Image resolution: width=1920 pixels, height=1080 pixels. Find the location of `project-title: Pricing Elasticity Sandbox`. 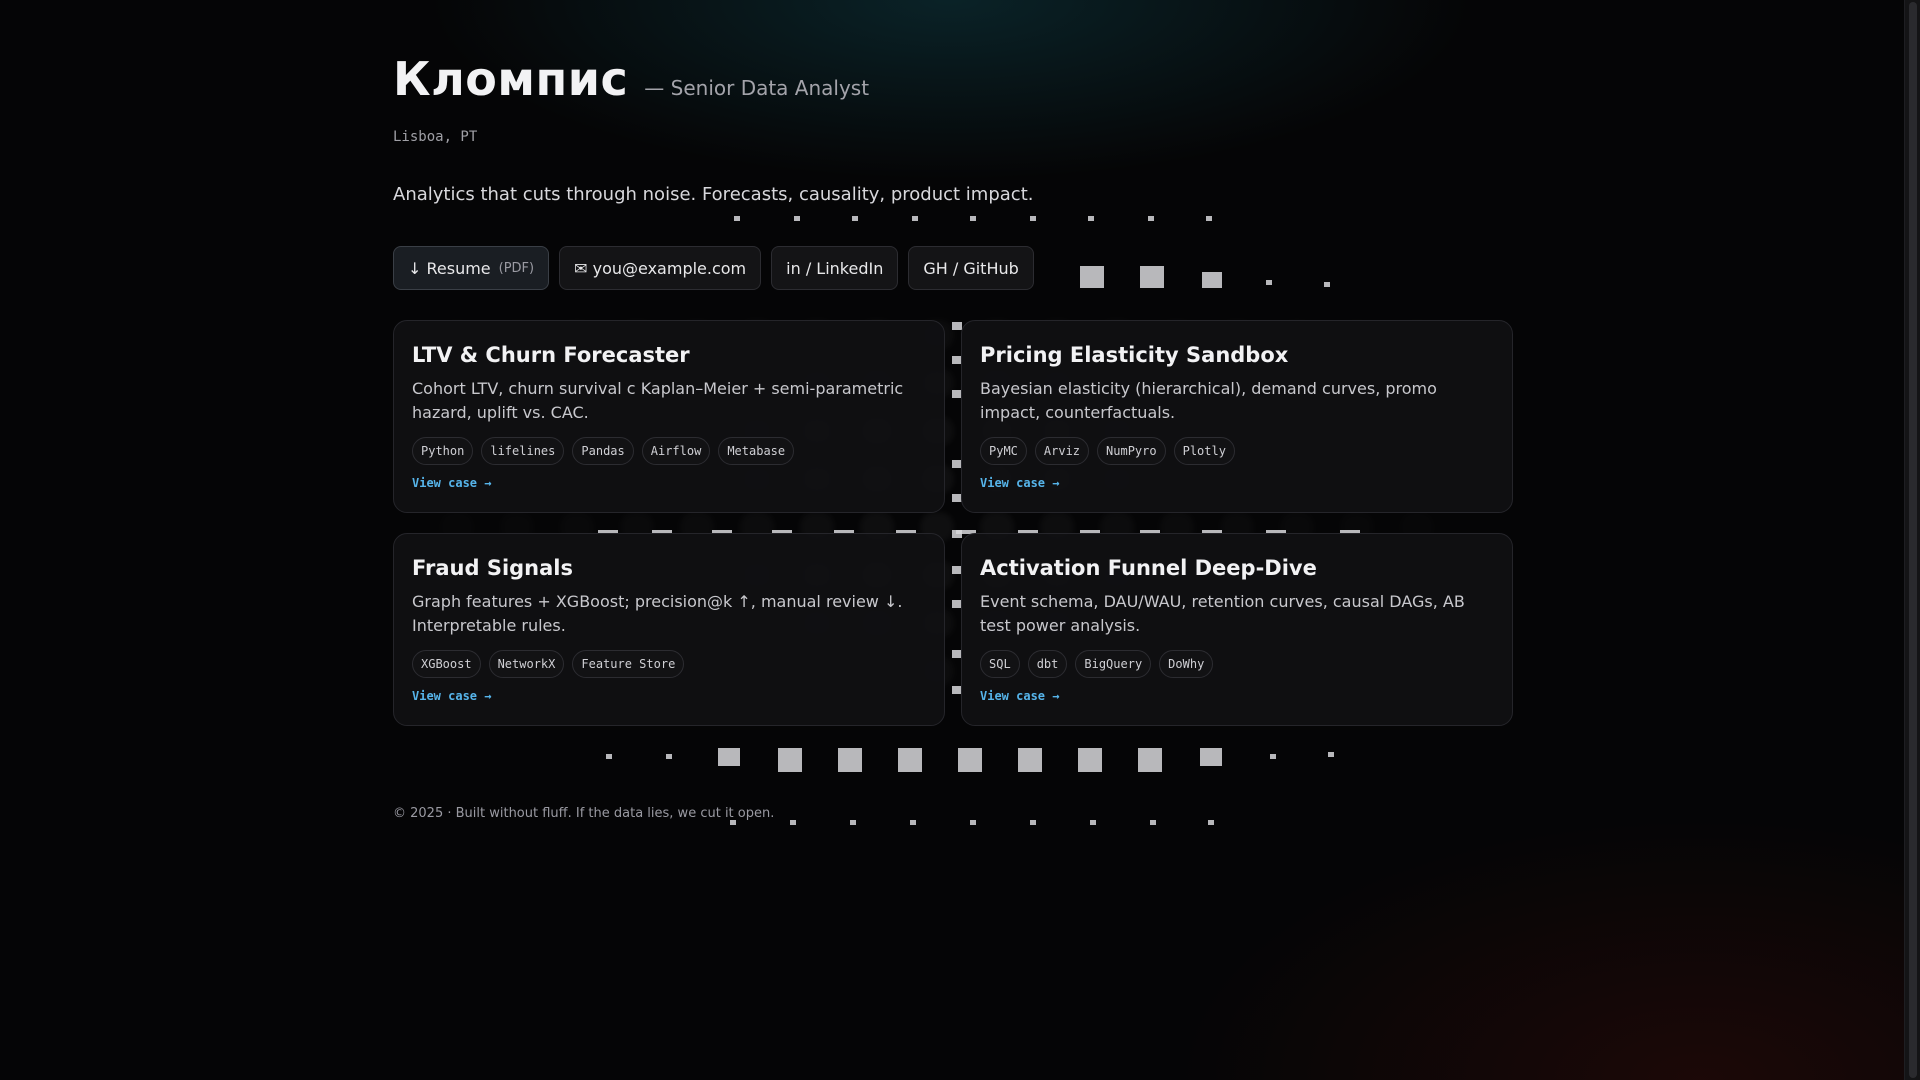

project-title: Pricing Elasticity Sandbox is located at coordinates (1134, 355).